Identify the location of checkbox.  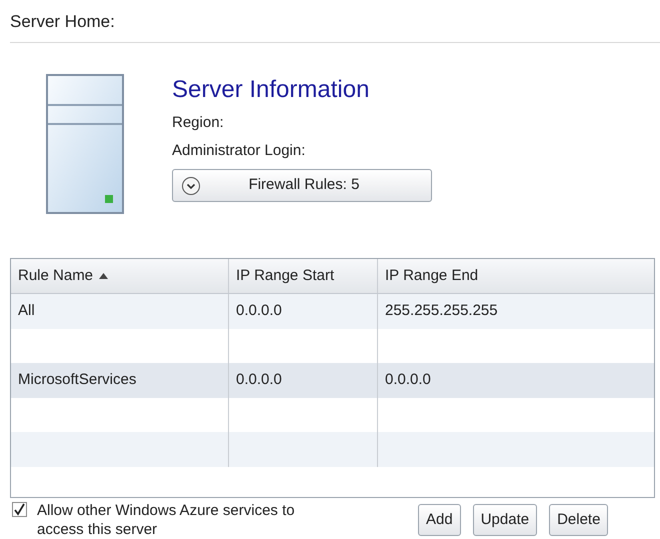
(19, 509).